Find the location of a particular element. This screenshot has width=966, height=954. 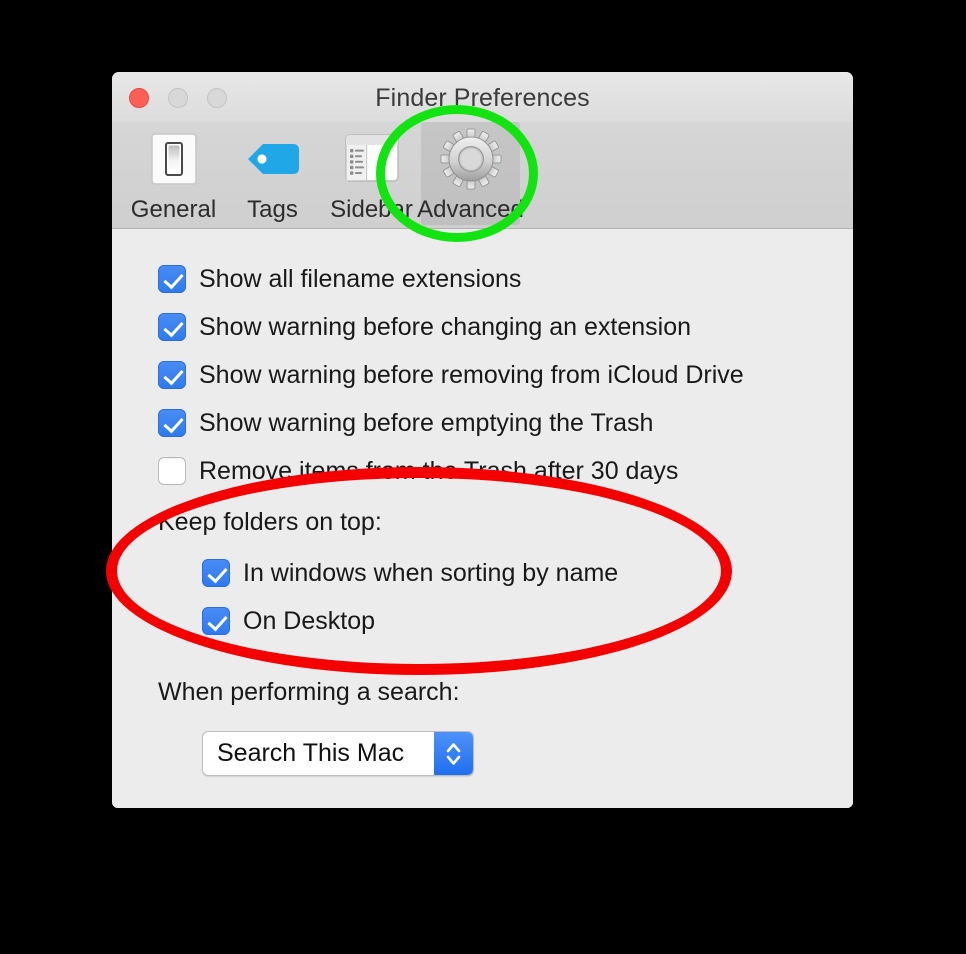

light-switch-icon is located at coordinates (174, 159).